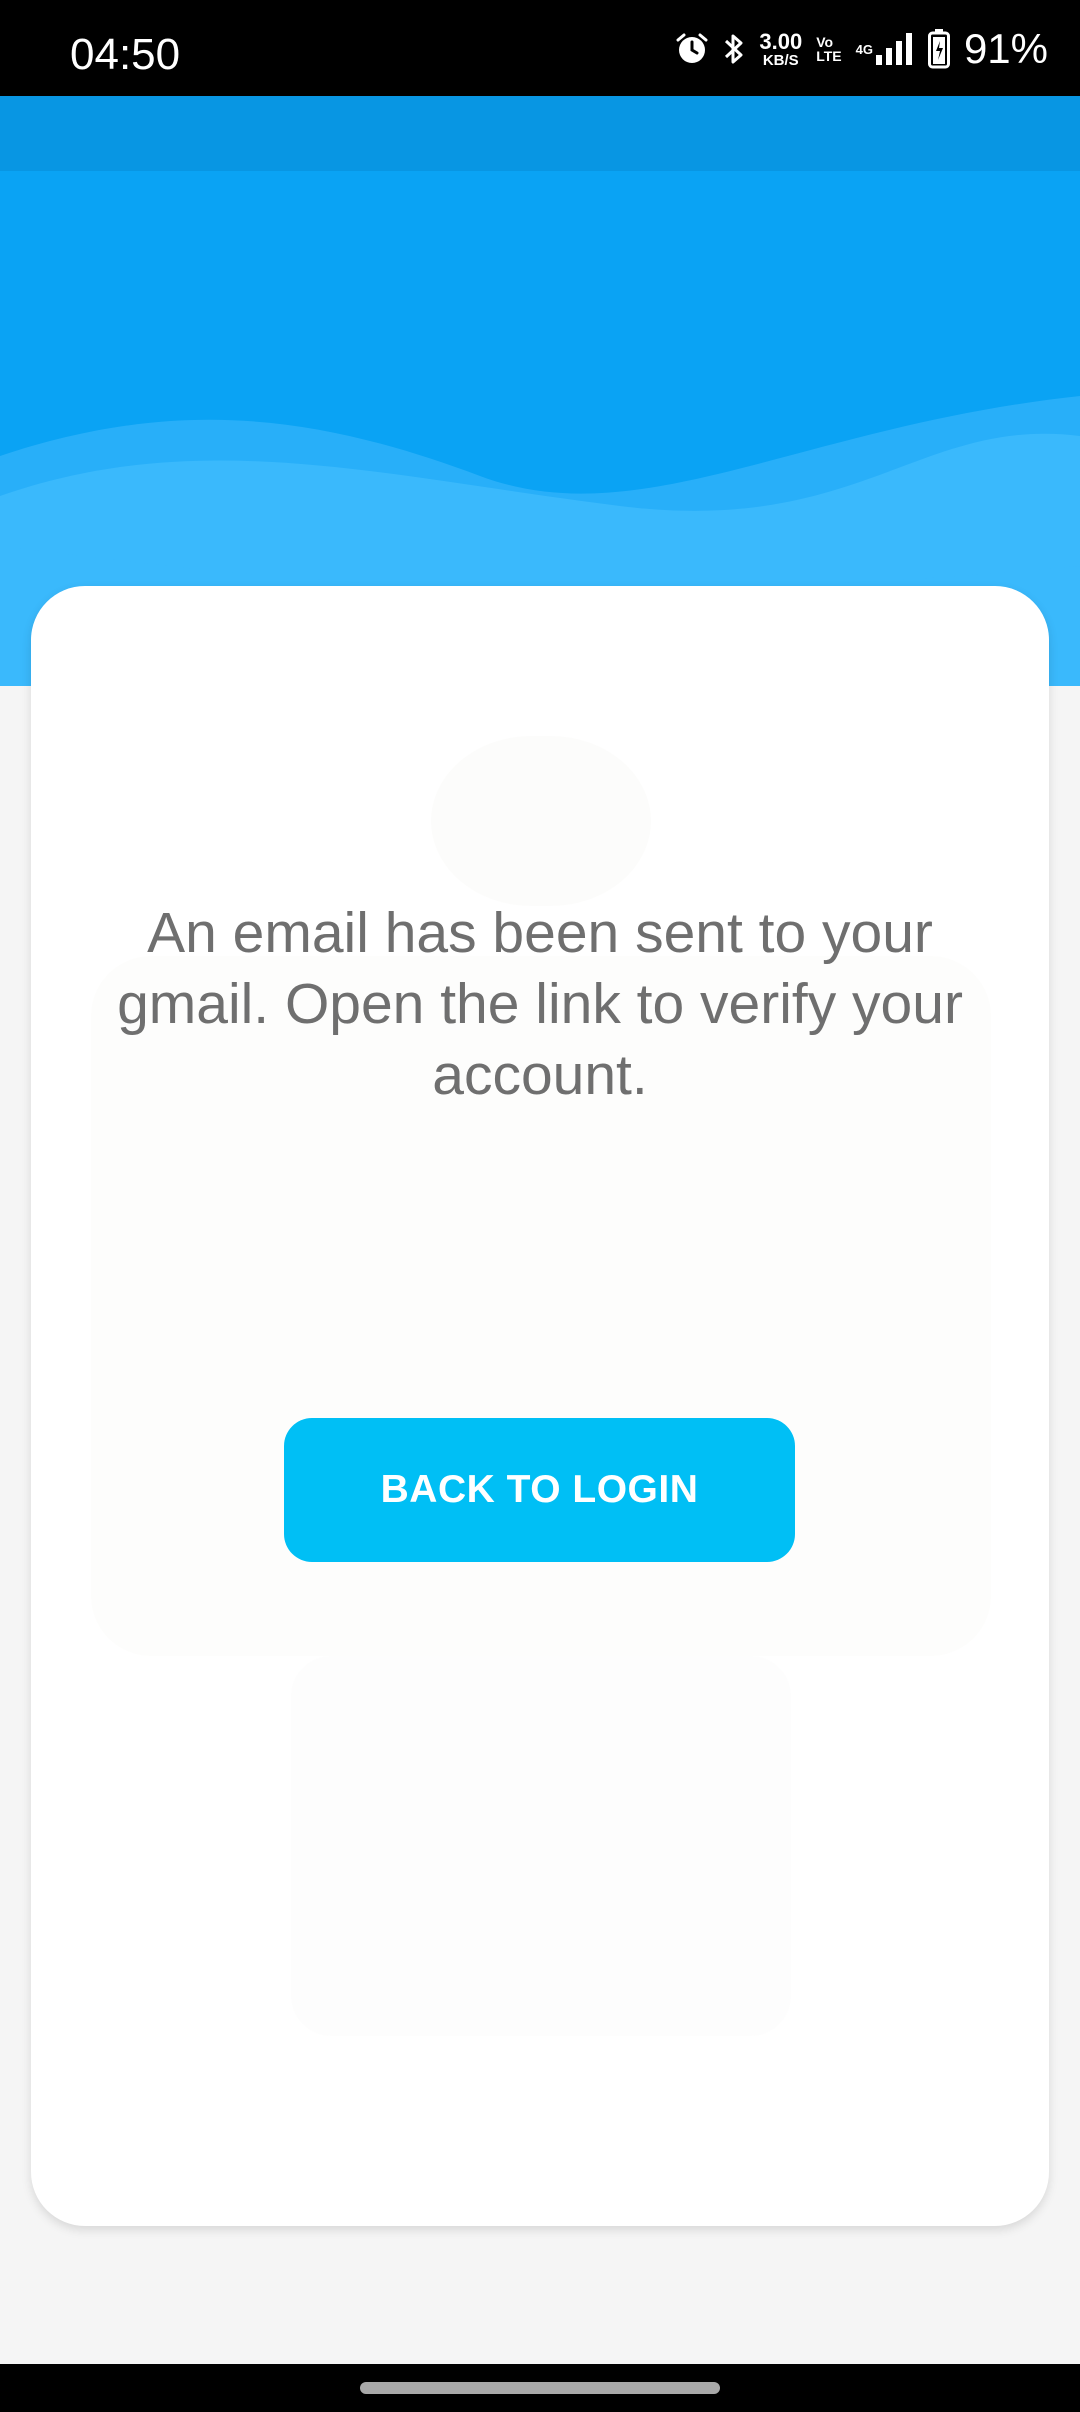  I want to click on navigation-bar, so click(540, 2388).